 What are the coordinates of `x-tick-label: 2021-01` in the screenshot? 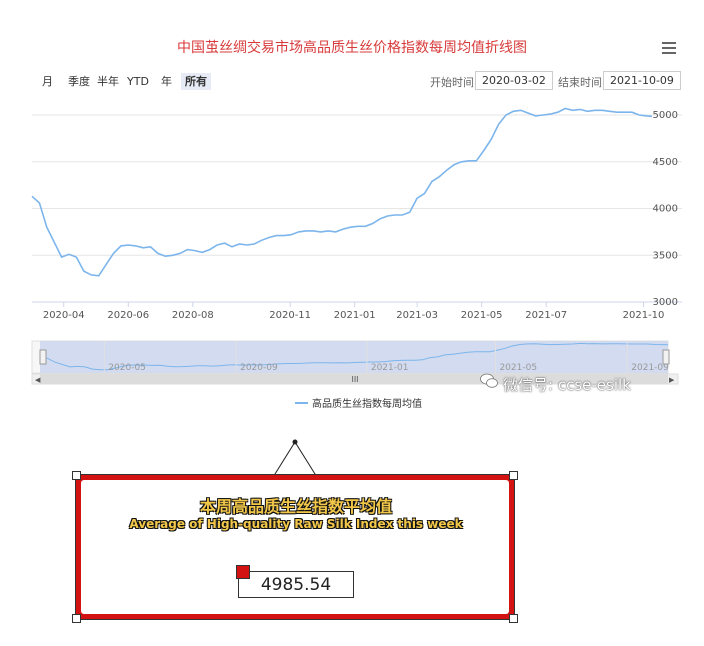 It's located at (355, 315).